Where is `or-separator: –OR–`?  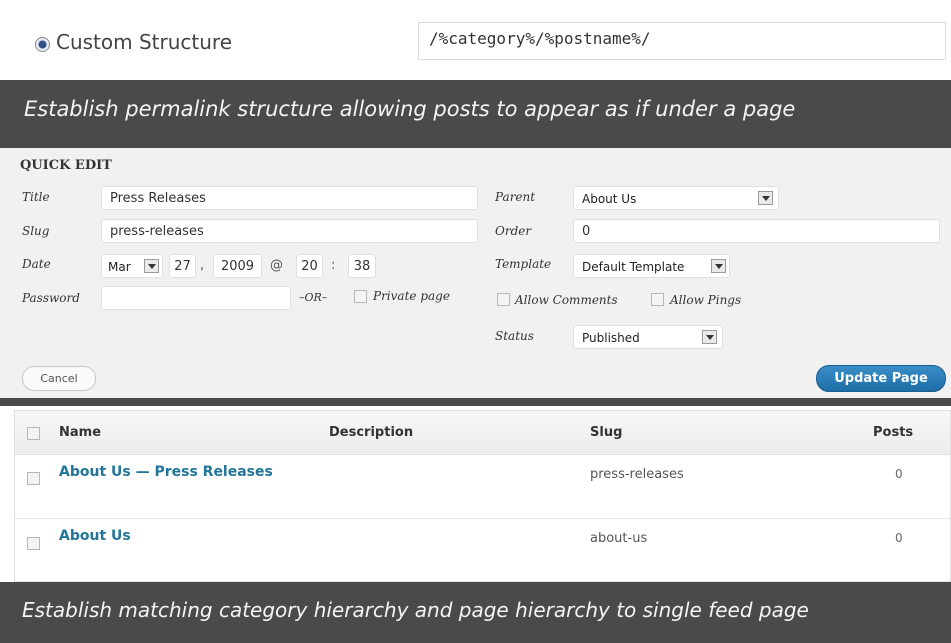 or-separator: –OR– is located at coordinates (313, 297).